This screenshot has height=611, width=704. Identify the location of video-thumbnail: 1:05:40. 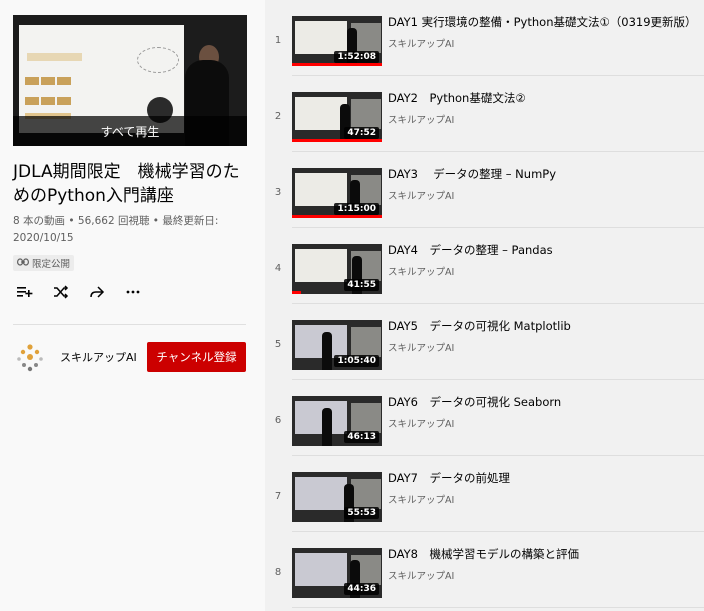
(337, 345).